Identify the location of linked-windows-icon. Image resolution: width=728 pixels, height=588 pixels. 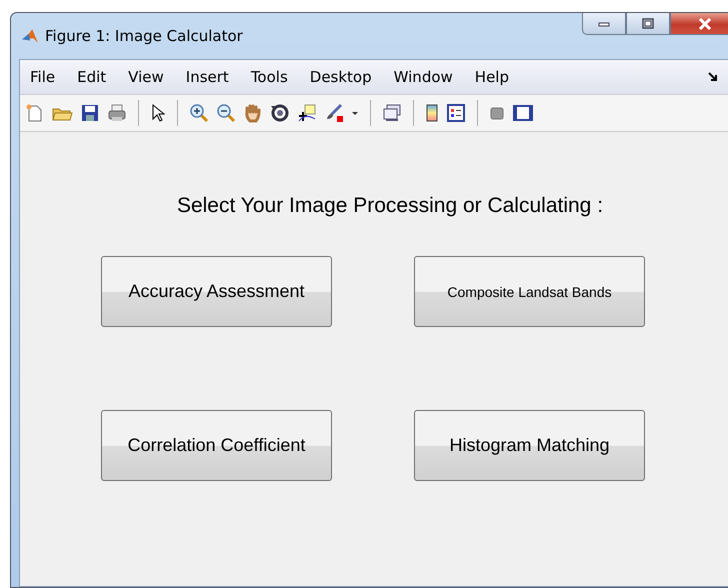
(392, 113).